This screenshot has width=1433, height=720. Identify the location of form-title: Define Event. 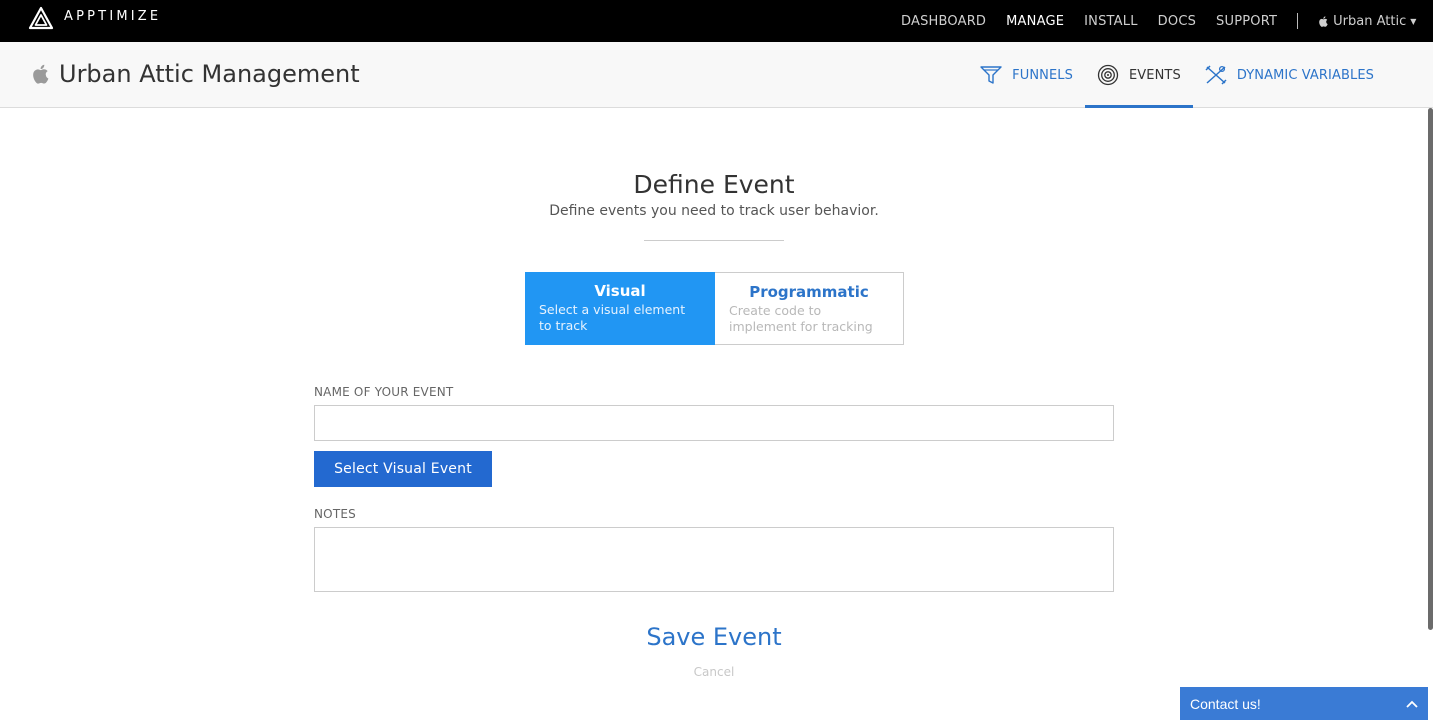
(714, 184).